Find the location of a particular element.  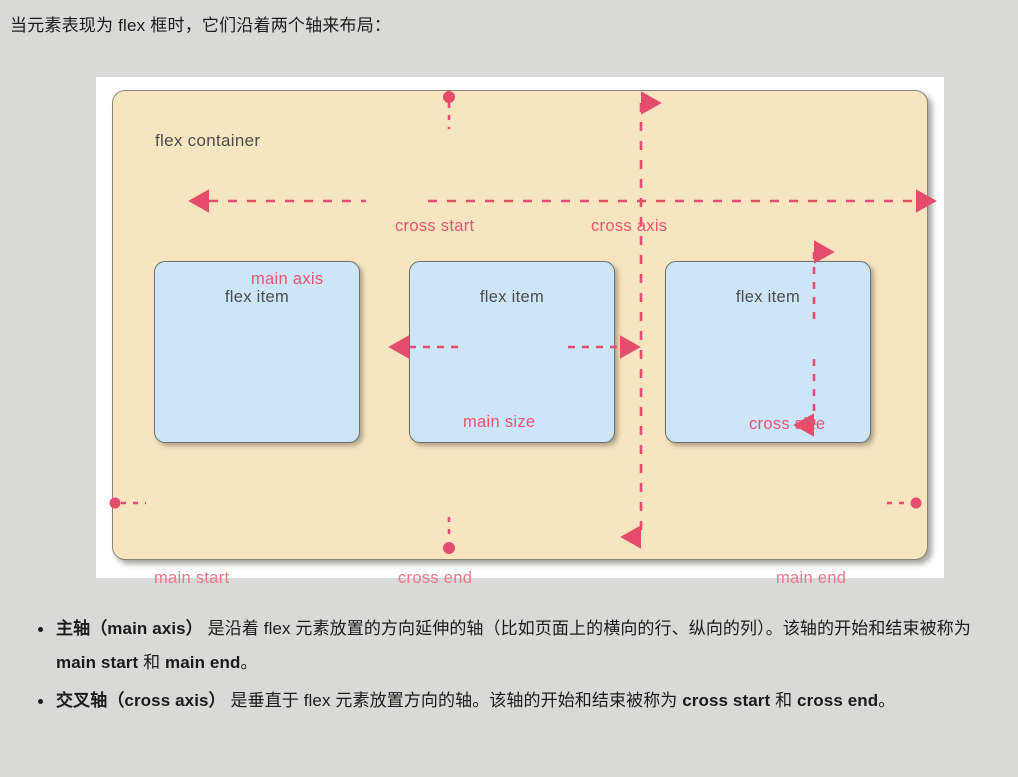

flex-item-1-label: flex item is located at coordinates (257, 297).